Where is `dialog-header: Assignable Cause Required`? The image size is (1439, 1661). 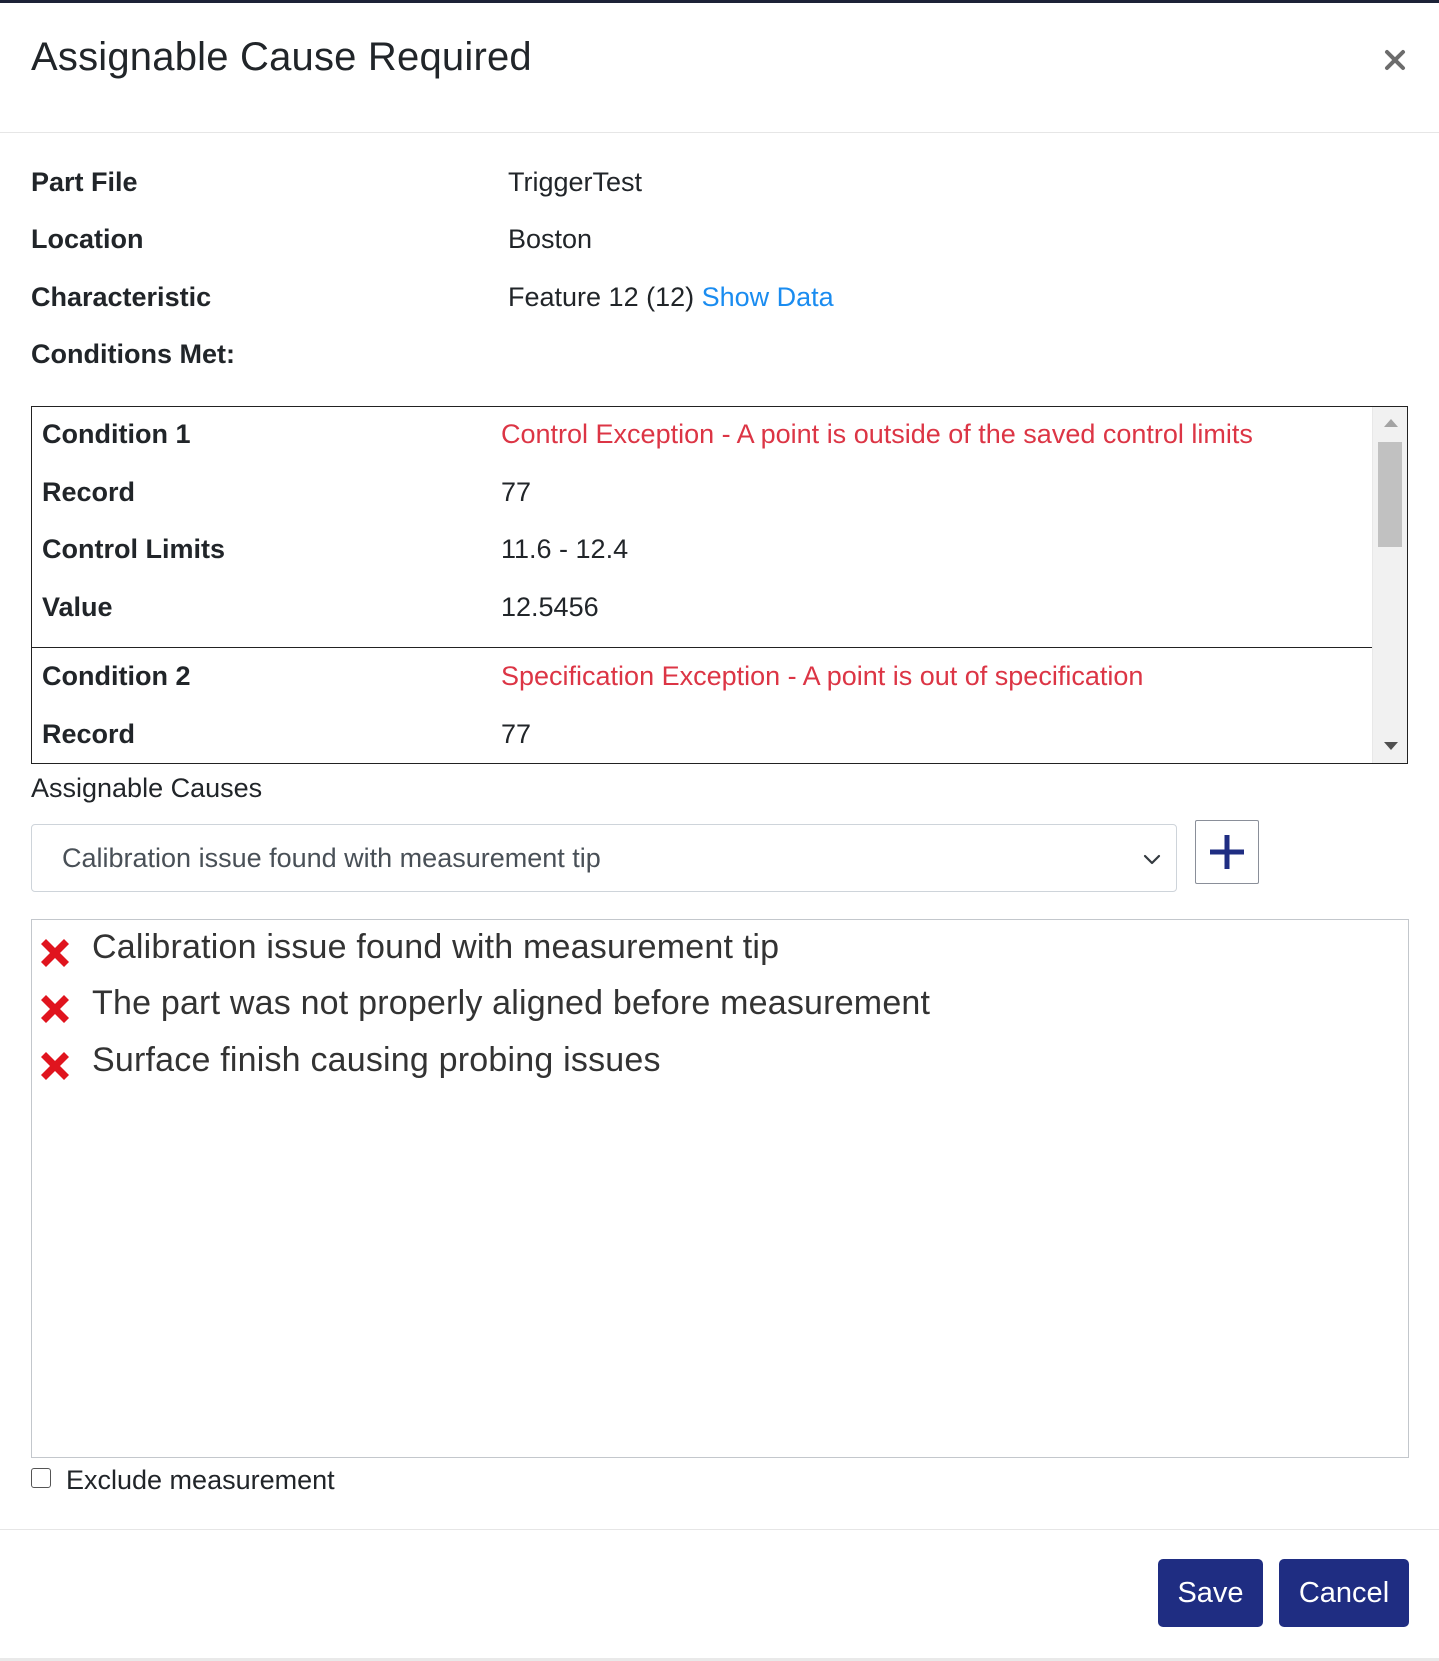 dialog-header: Assignable Cause Required is located at coordinates (719, 68).